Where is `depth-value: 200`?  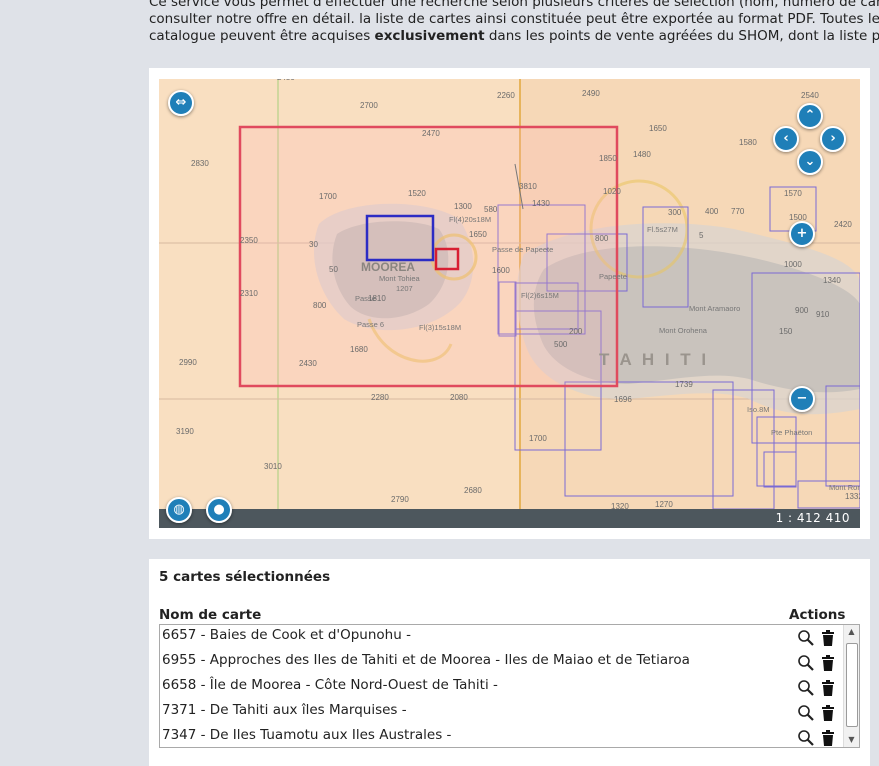 depth-value: 200 is located at coordinates (576, 331).